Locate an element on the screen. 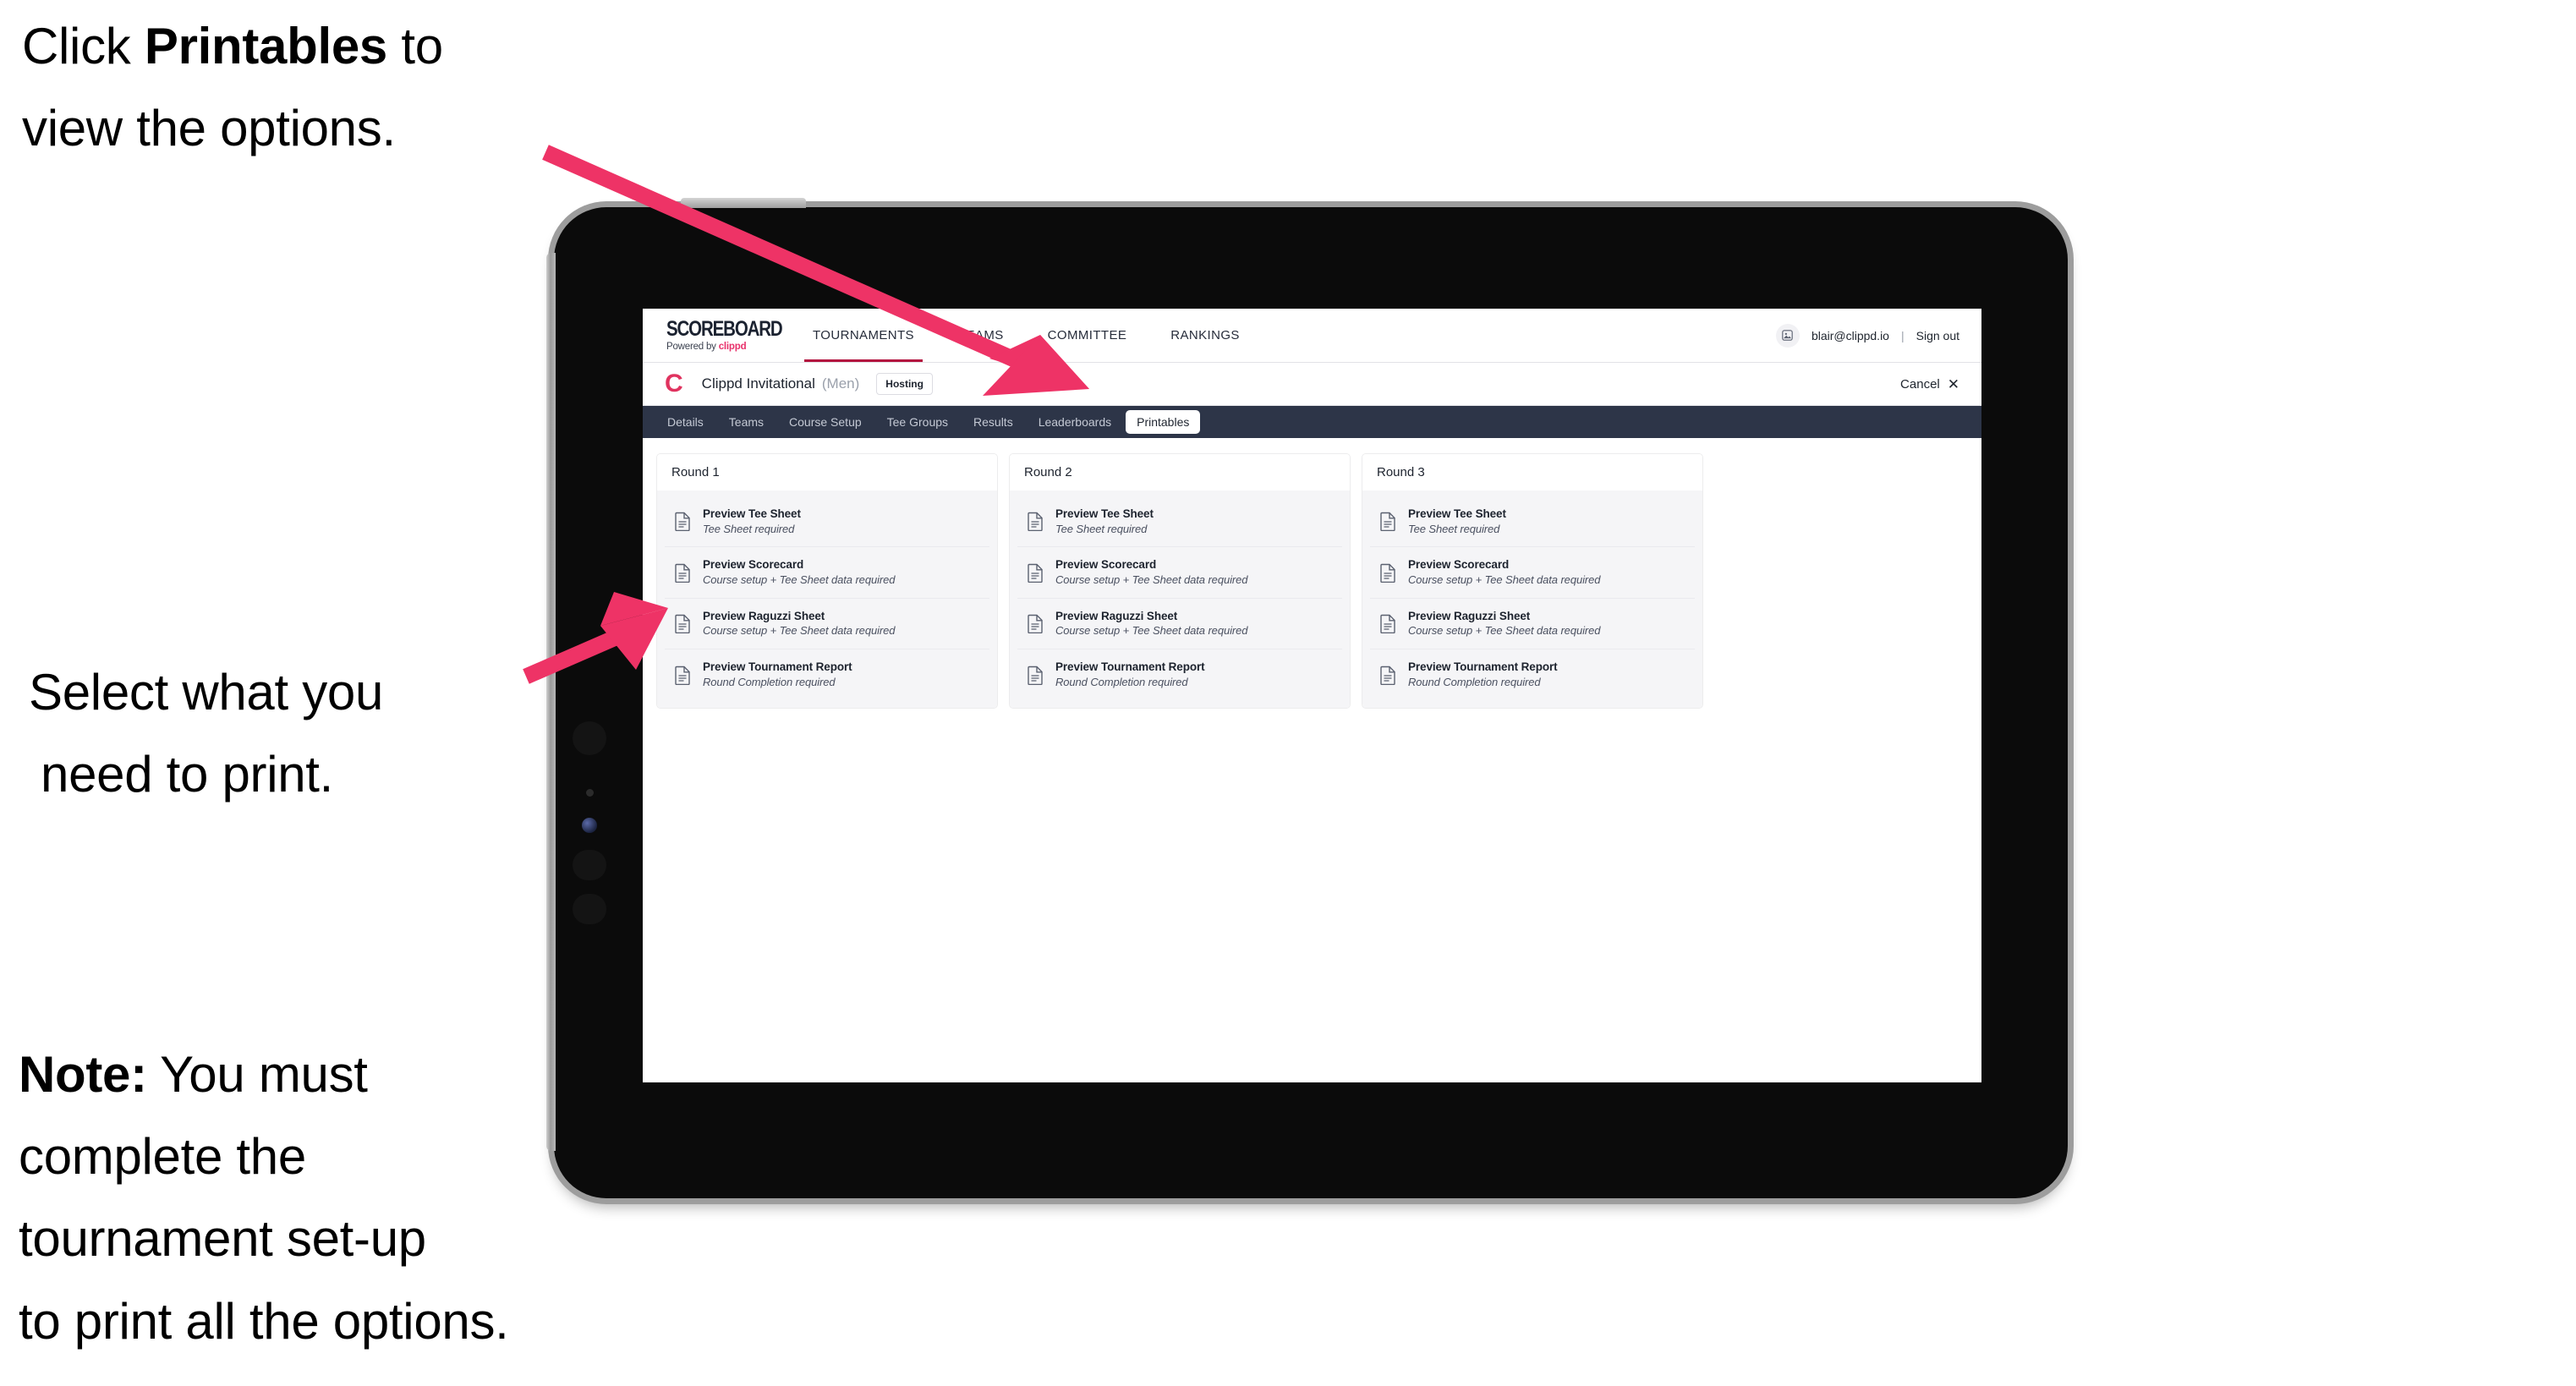 Image resolution: width=2576 pixels, height=1386 pixels. round-title: Round 1 is located at coordinates (827, 472).